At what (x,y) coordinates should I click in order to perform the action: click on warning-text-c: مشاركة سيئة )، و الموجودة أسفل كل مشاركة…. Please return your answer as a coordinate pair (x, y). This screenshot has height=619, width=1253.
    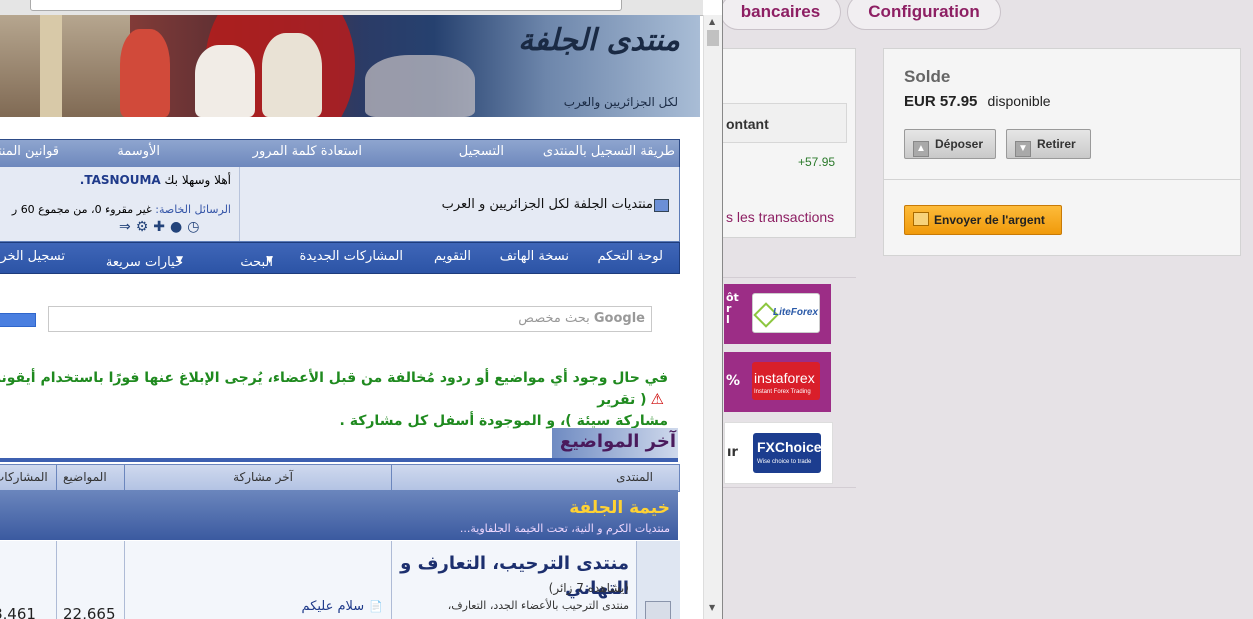
    Looking at the image, I should click on (503, 421).